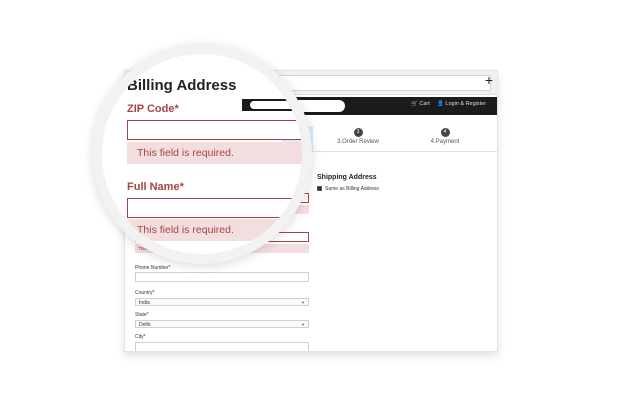 The image size is (623, 407). I want to click on cart-icon: 🛒, so click(414, 104).